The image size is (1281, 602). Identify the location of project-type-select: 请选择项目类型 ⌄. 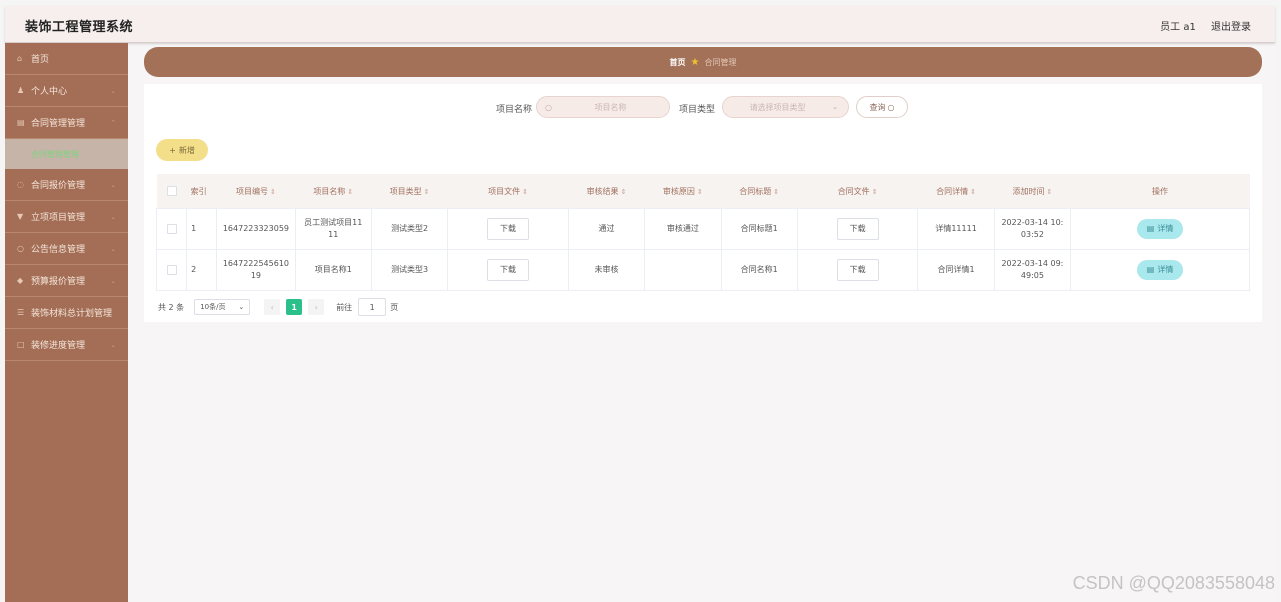
(785, 107).